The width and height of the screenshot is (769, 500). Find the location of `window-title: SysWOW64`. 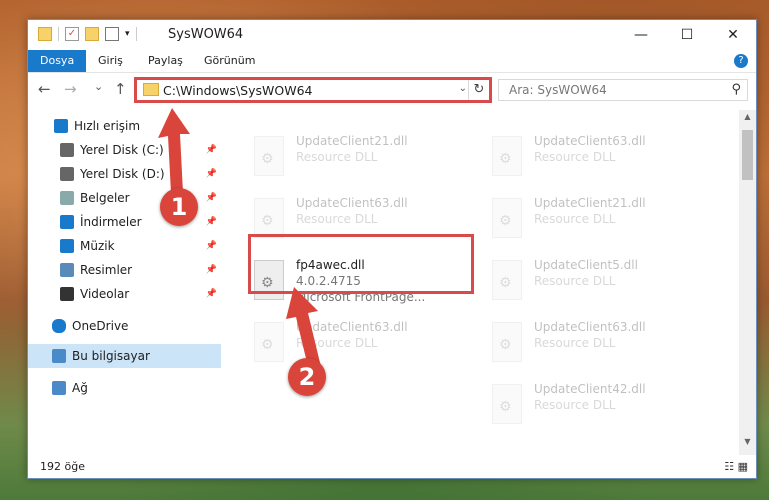

window-title: SysWOW64 is located at coordinates (206, 34).